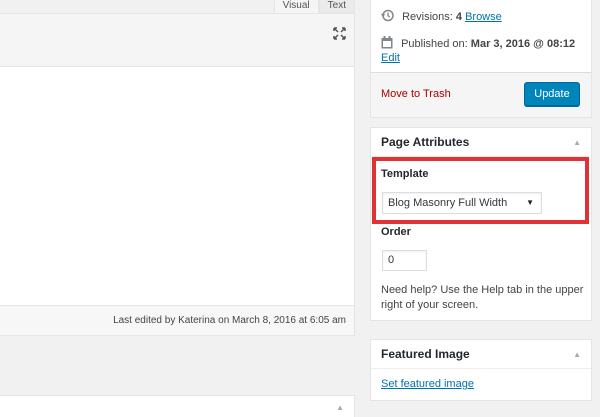 Image resolution: width=600 pixels, height=417 pixels. I want to click on move-to-trash-link: Move to Trash, so click(416, 94).